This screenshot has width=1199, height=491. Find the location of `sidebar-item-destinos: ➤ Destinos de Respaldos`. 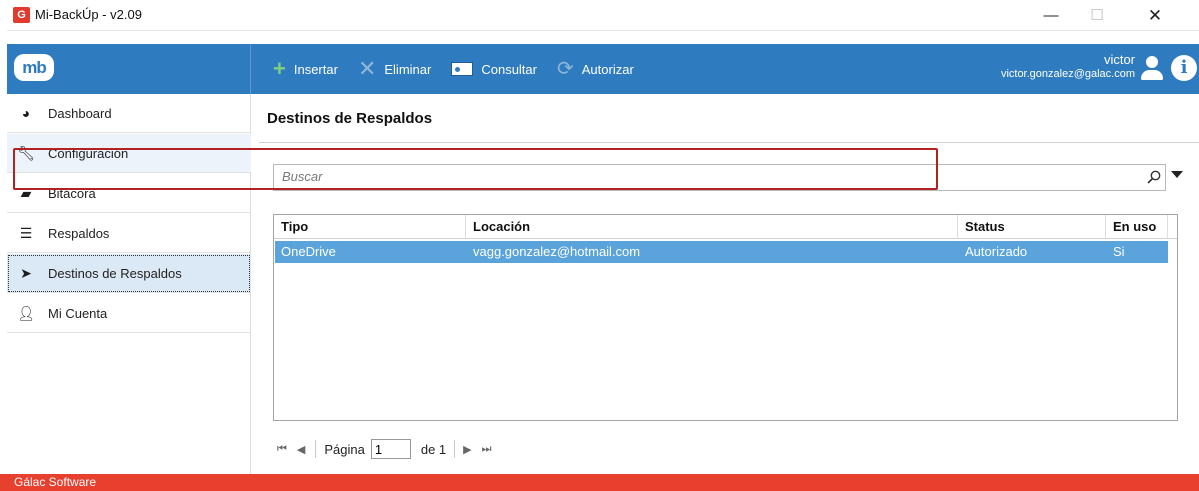

sidebar-item-destinos: ➤ Destinos de Respaldos is located at coordinates (129, 273).